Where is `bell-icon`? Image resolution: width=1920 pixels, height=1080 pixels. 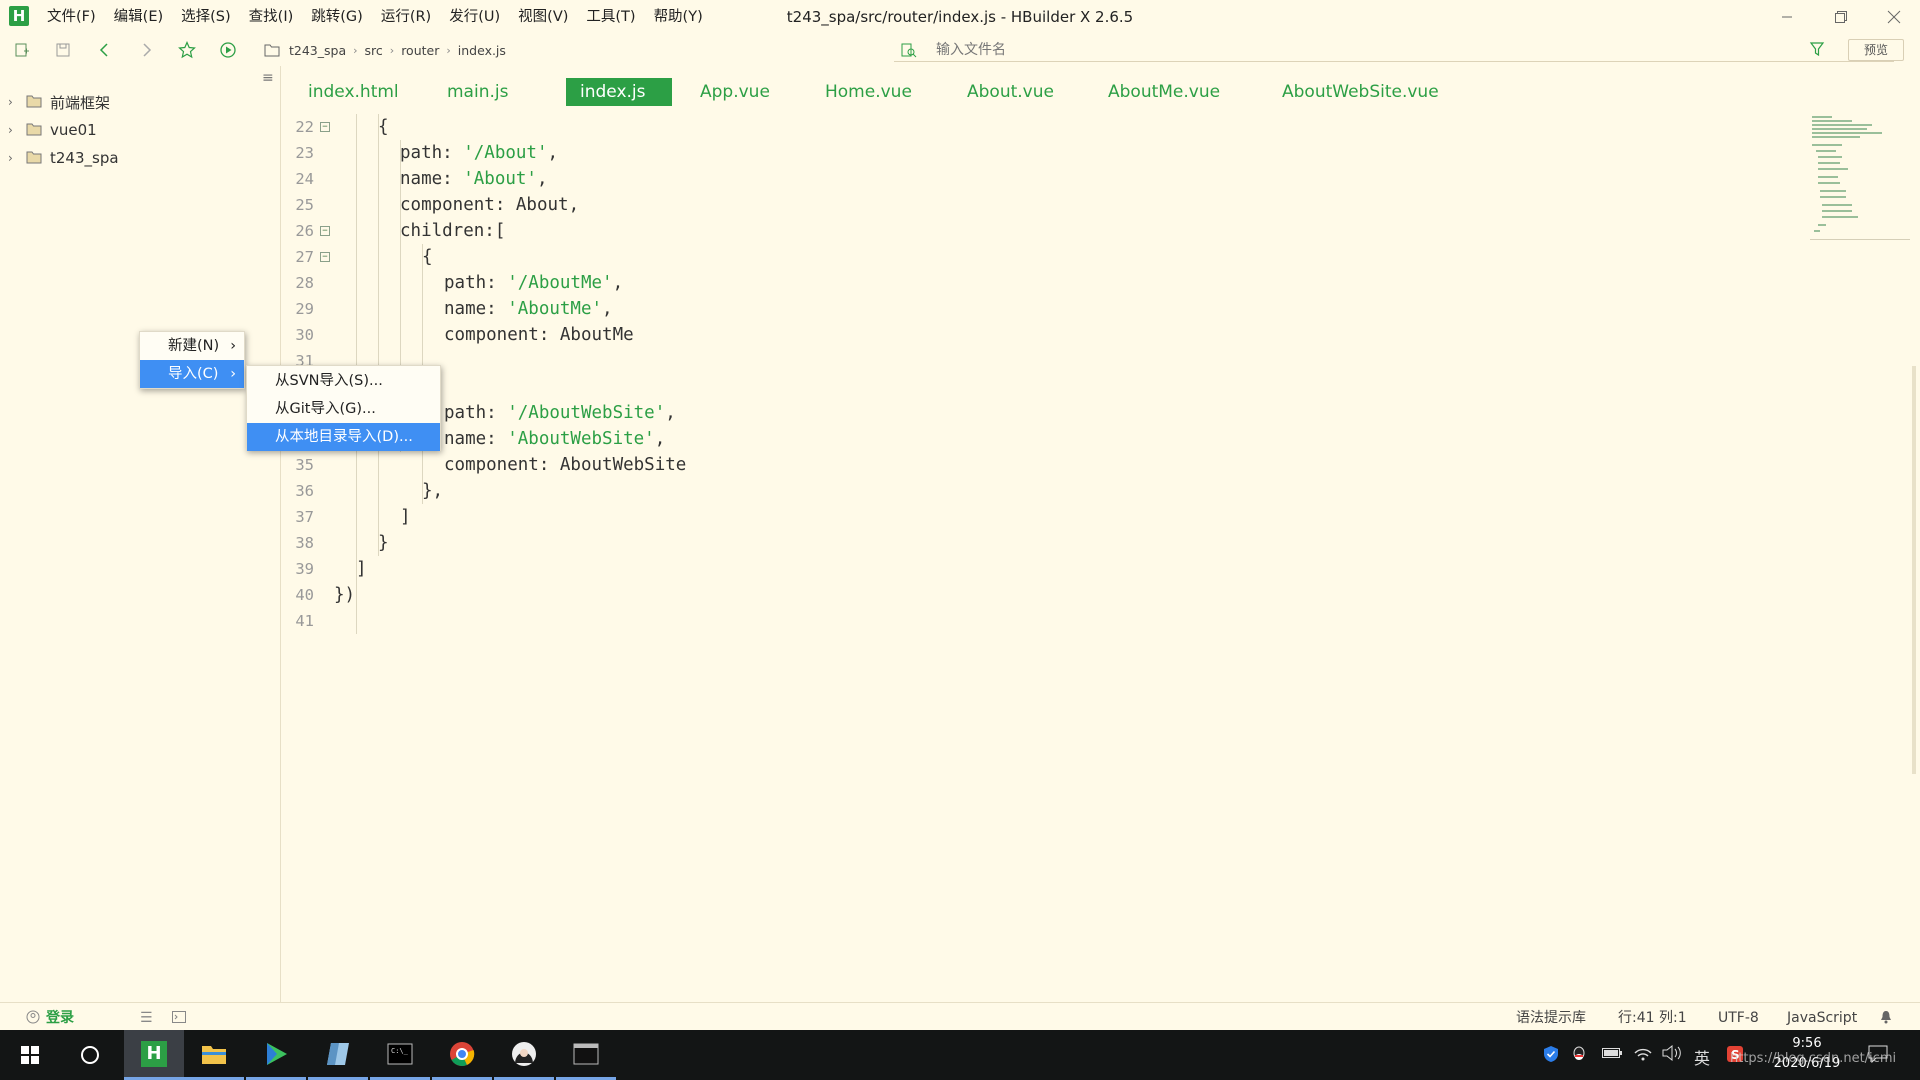
bell-icon is located at coordinates (1886, 1018).